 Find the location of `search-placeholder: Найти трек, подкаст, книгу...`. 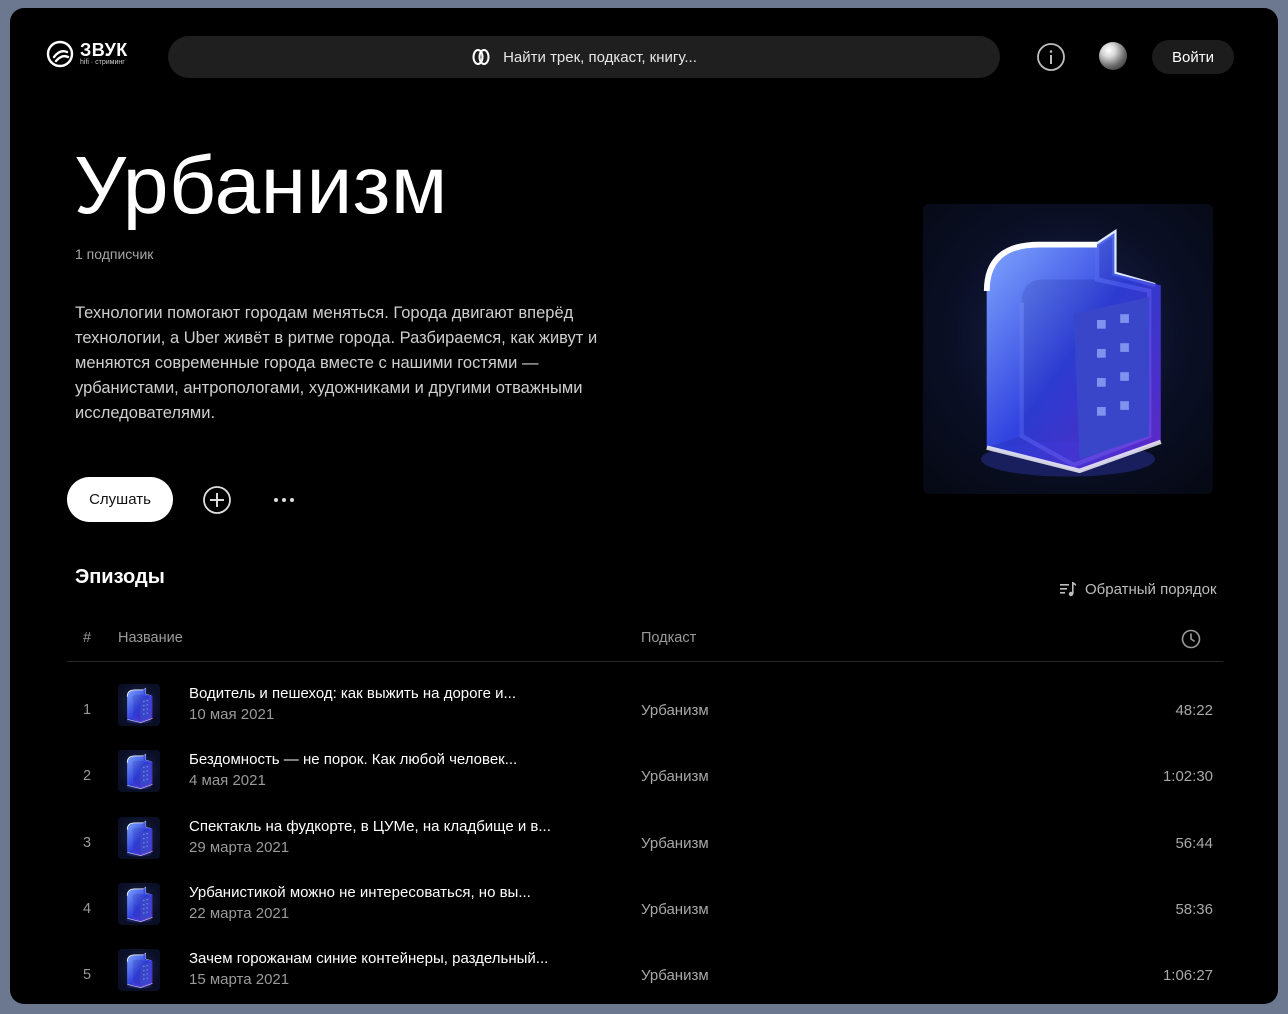

search-placeholder: Найти трек, подкаст, книгу... is located at coordinates (600, 57).